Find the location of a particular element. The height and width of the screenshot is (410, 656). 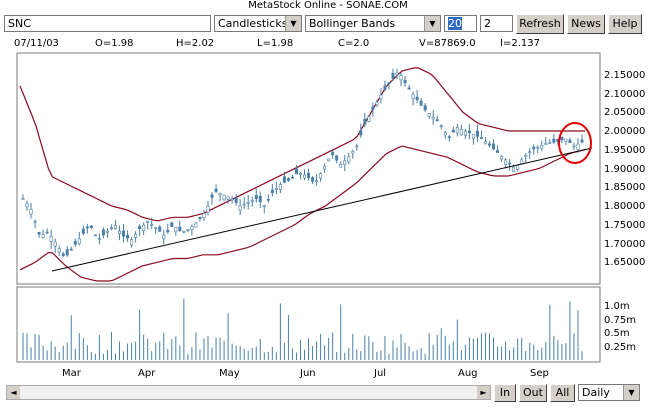

price-tick-label: 1.70000 is located at coordinates (625, 244).